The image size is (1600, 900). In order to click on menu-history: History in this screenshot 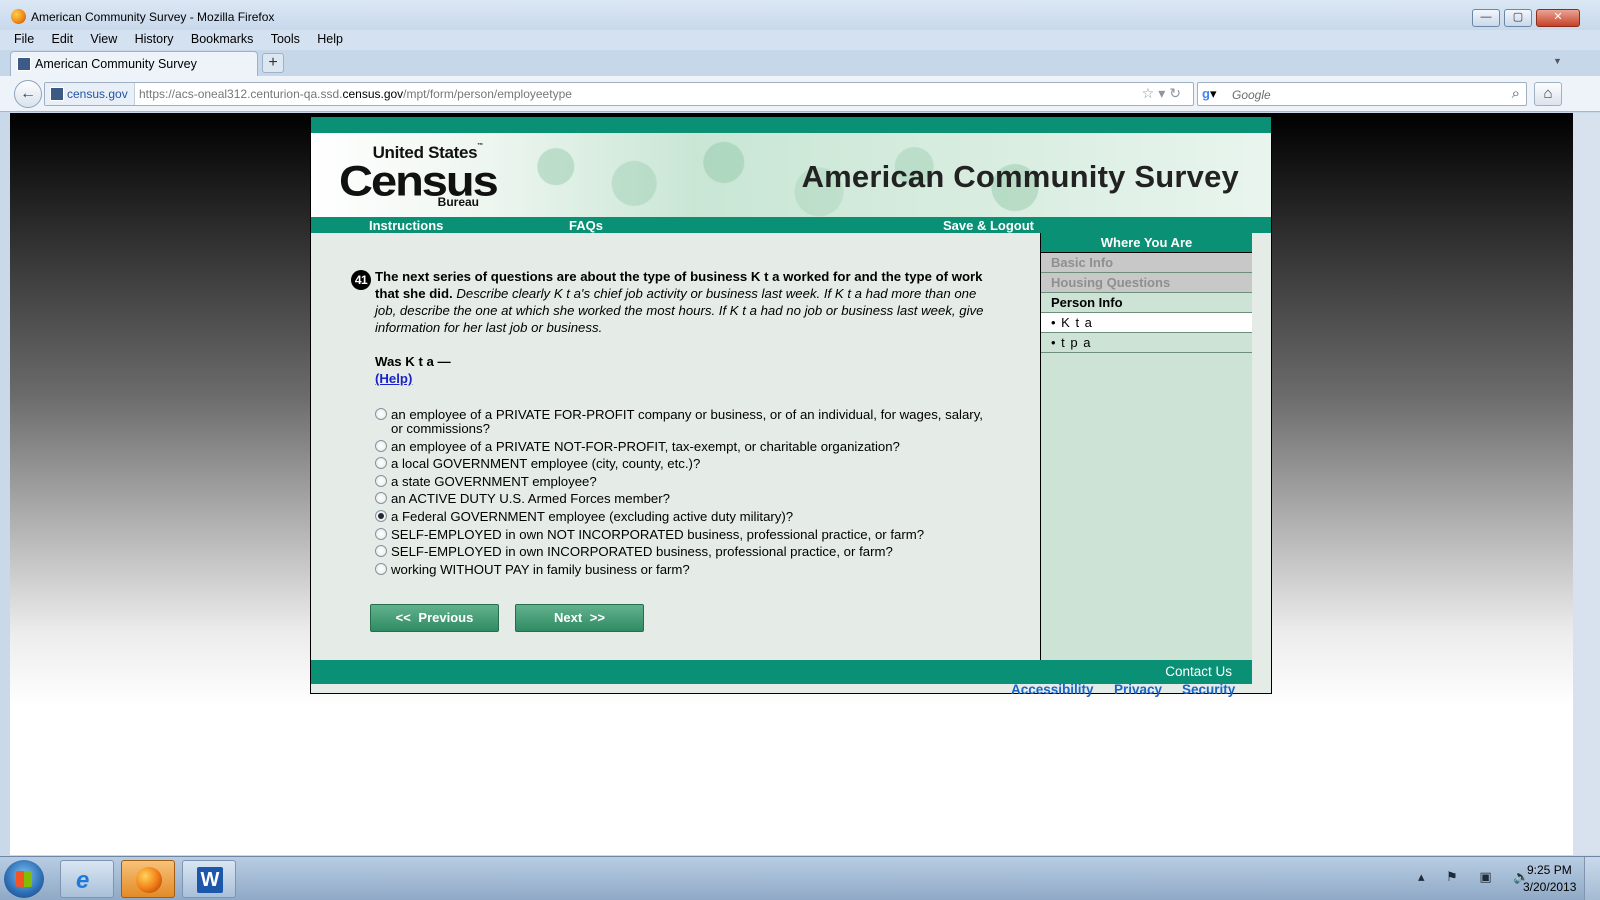, I will do `click(154, 39)`.